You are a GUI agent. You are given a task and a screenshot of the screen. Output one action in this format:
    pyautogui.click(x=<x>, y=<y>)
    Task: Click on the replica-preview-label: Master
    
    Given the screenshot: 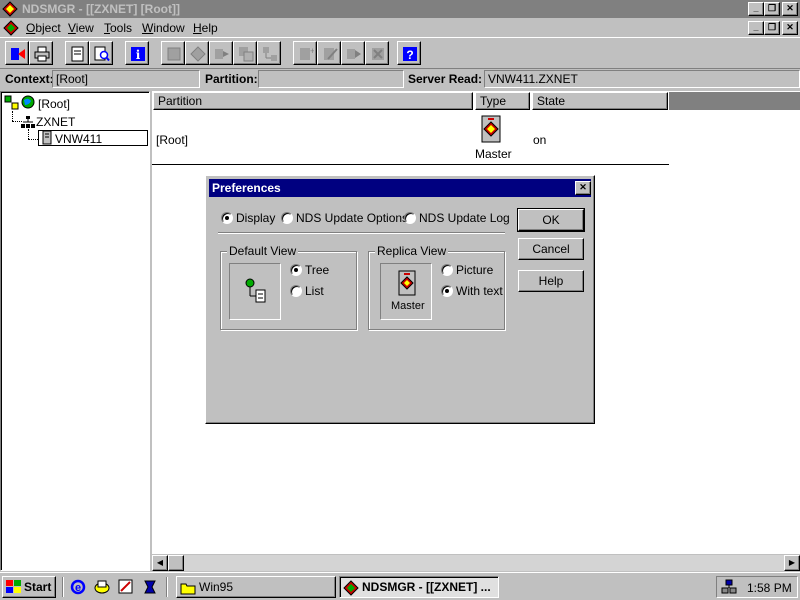 What is the action you would take?
    pyautogui.click(x=408, y=306)
    